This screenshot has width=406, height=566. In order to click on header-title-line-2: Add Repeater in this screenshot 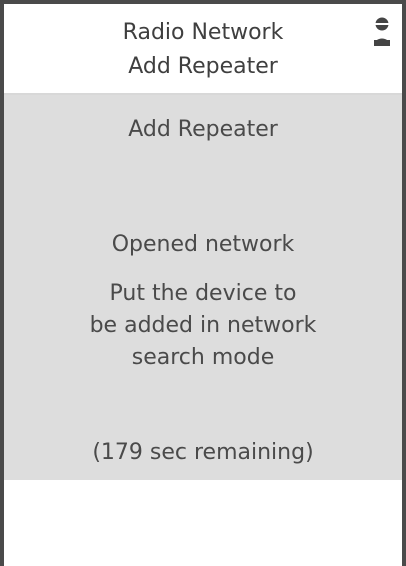, I will do `click(203, 66)`.